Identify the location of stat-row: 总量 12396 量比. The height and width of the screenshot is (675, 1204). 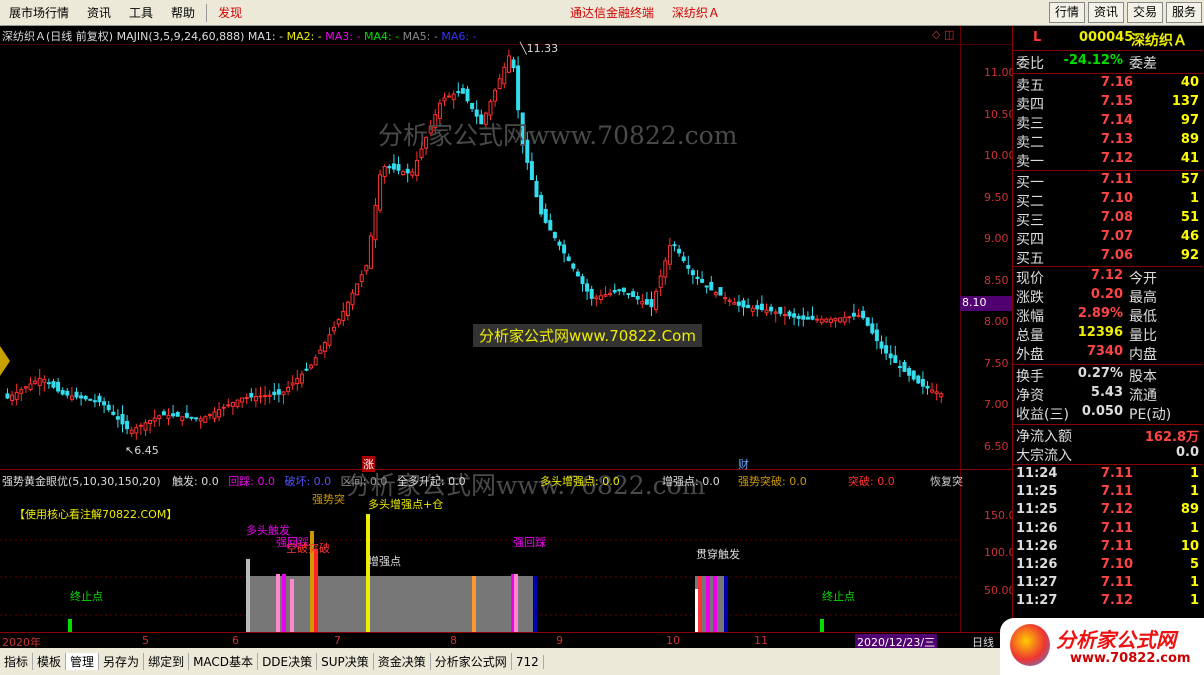
(1108, 334).